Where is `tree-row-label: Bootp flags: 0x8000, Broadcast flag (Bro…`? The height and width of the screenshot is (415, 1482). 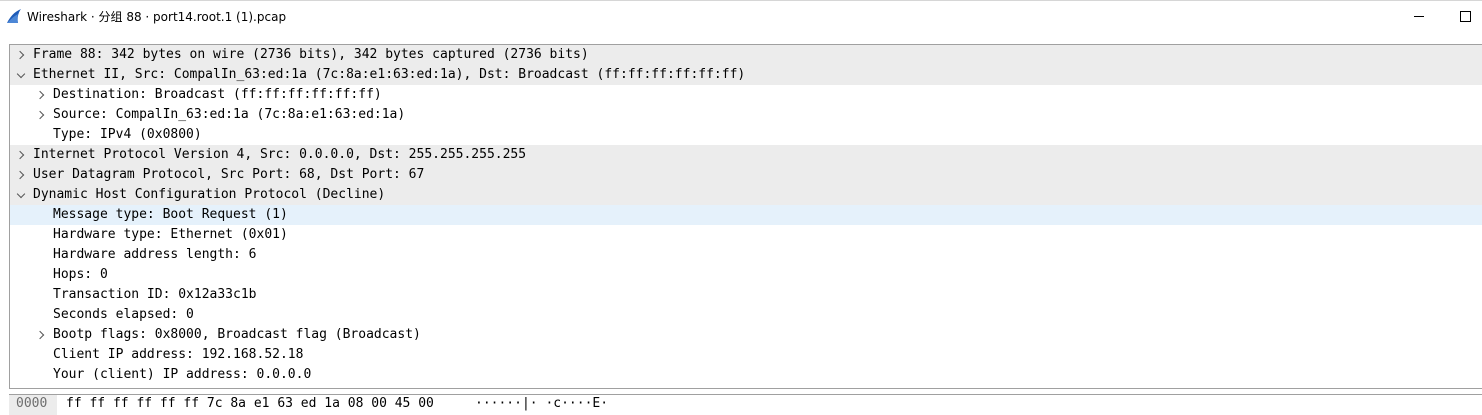
tree-row-label: Bootp flags: 0x8000, Broadcast flag (Bro… is located at coordinates (237, 334).